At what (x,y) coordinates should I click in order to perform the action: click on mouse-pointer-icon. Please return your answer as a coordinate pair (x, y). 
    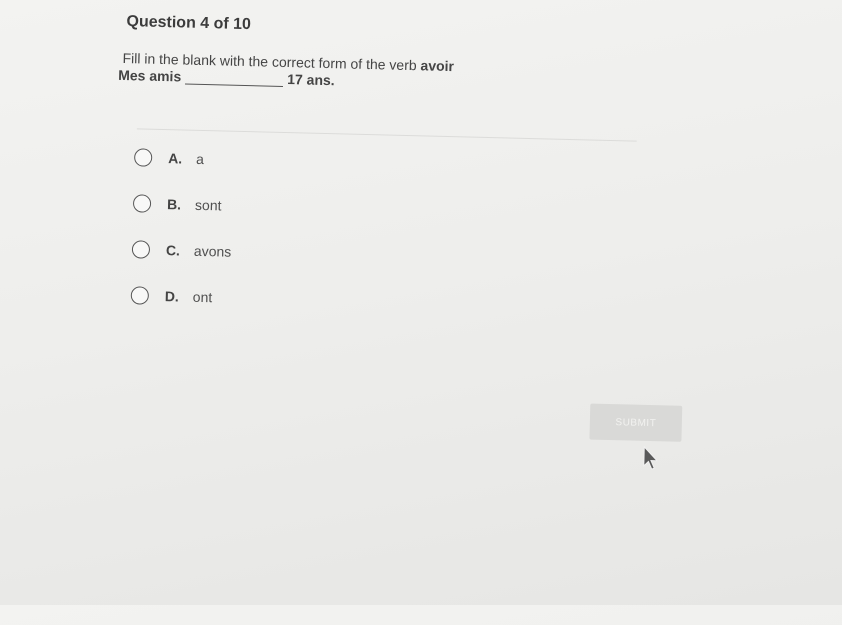
    Looking at the image, I should click on (651, 457).